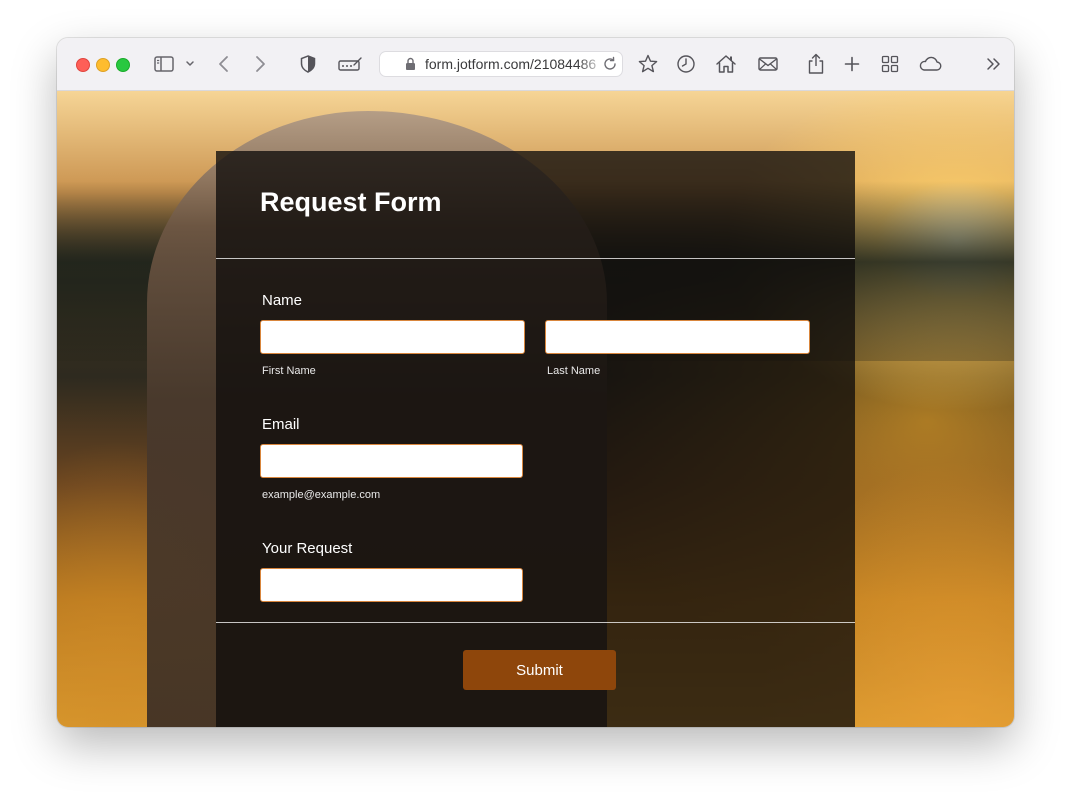  I want to click on name-label: Name, so click(282, 300).